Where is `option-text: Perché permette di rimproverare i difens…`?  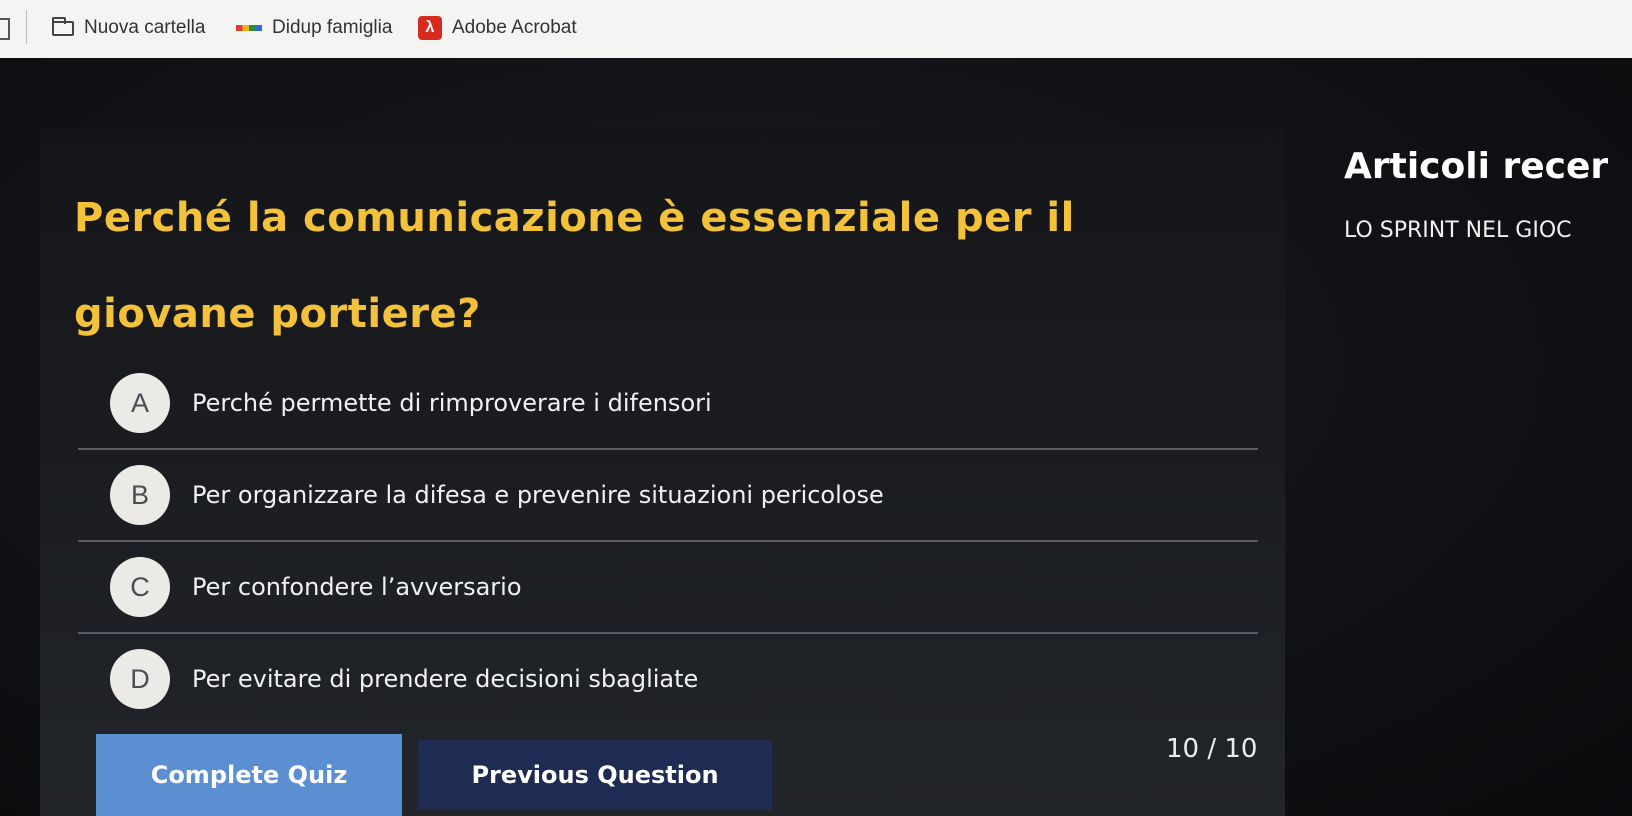
option-text: Perché permette di rimproverare i difens… is located at coordinates (452, 403).